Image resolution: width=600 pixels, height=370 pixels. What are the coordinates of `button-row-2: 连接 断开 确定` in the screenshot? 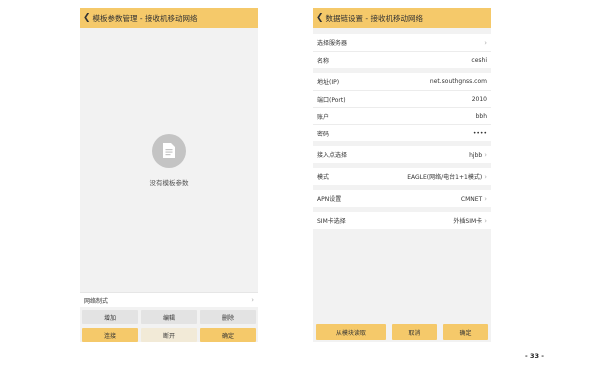 It's located at (169, 335).